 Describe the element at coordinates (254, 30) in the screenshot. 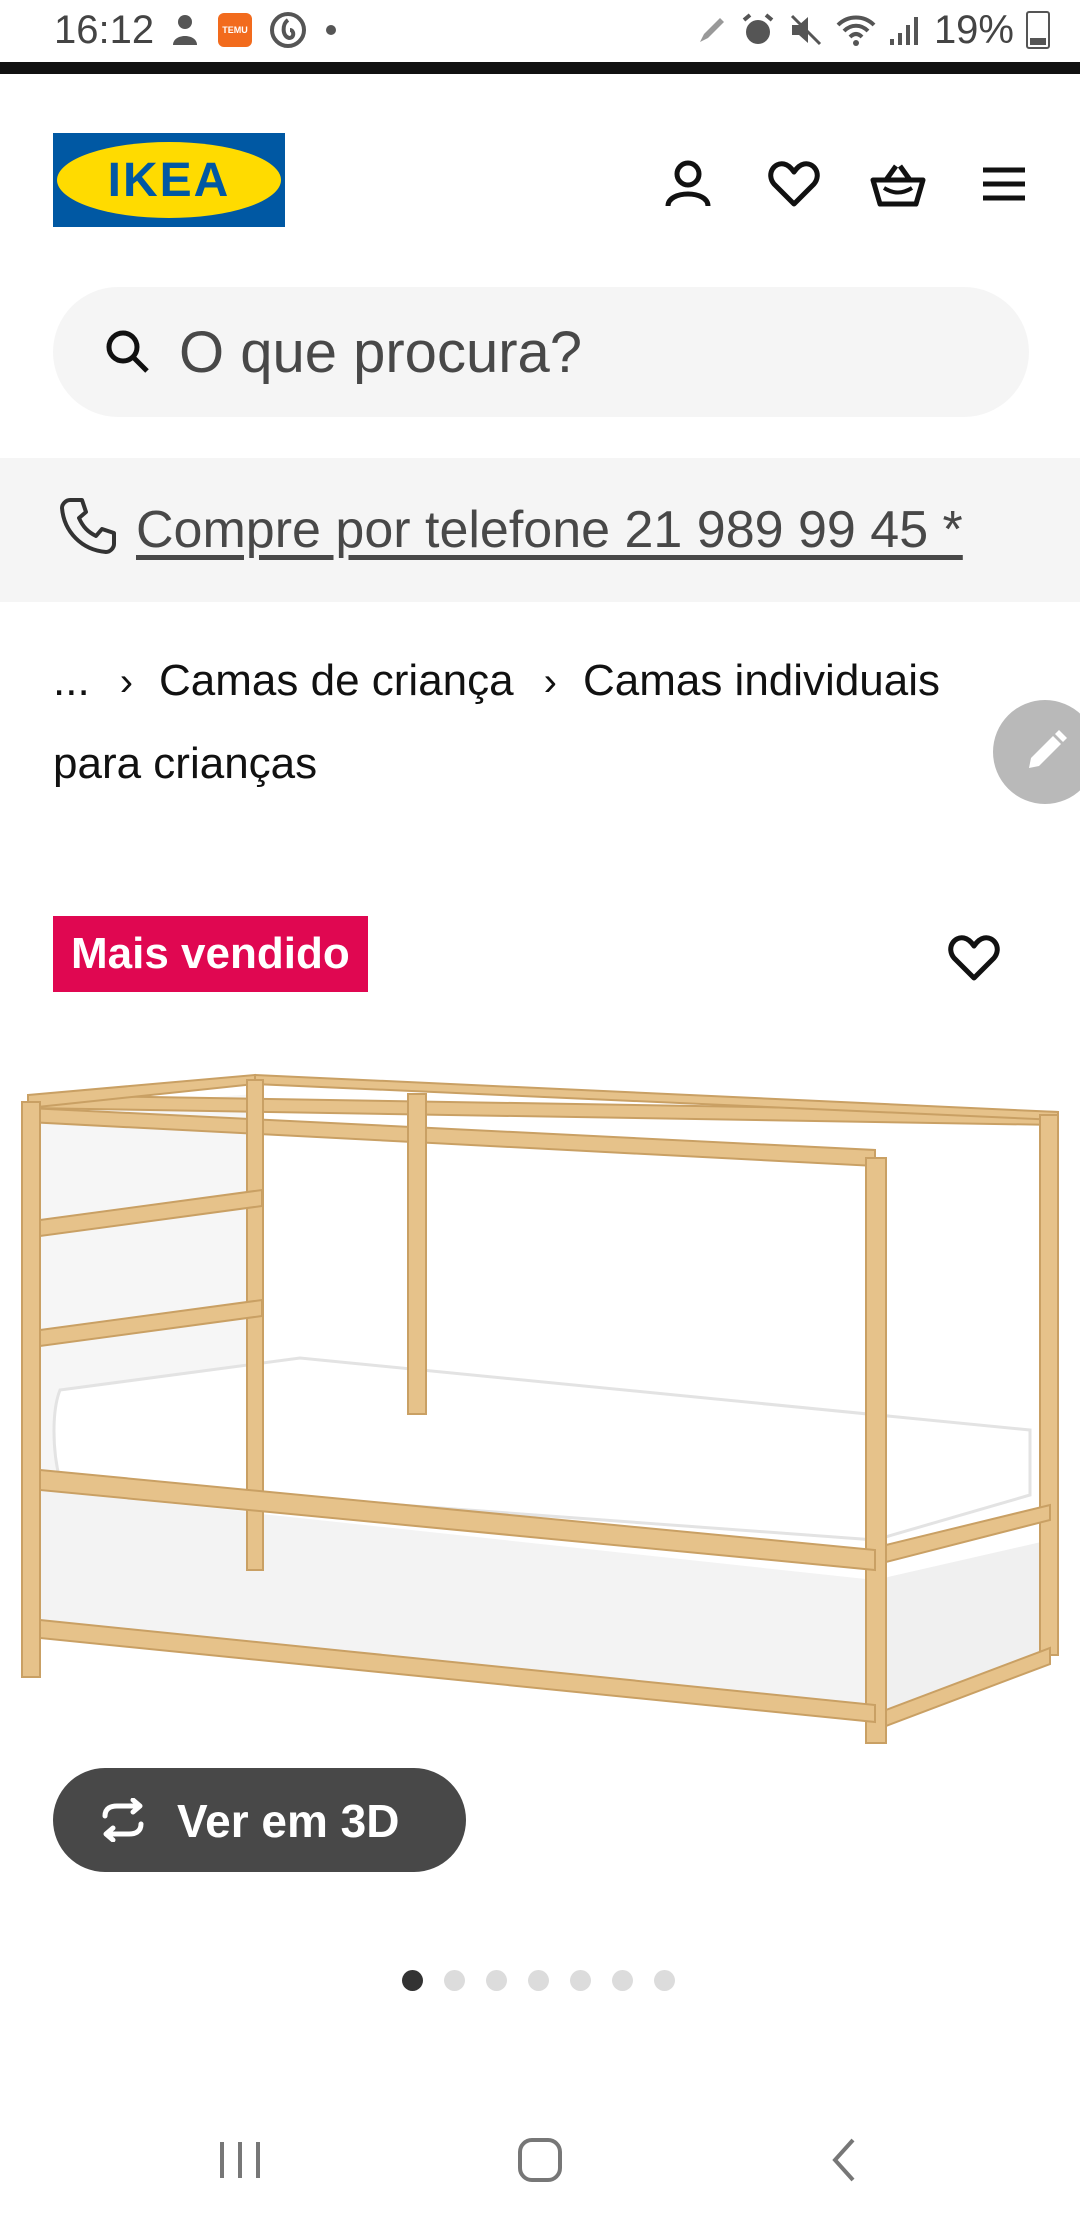

I see `status-left-icons: TEMU` at that location.